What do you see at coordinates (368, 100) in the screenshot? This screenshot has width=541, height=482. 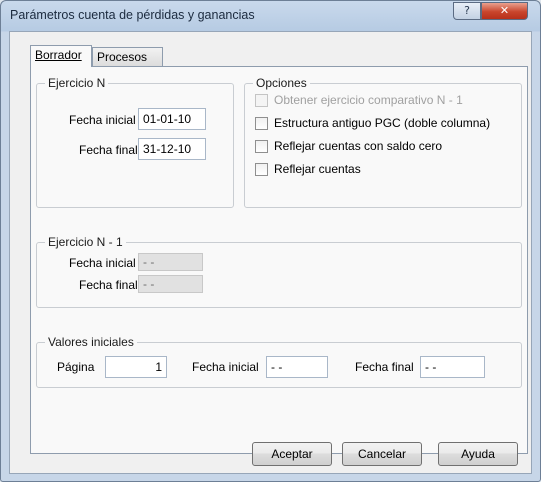 I see `checkbox-comparativo-label: Obtener ejercicio comparativo N - 1` at bounding box center [368, 100].